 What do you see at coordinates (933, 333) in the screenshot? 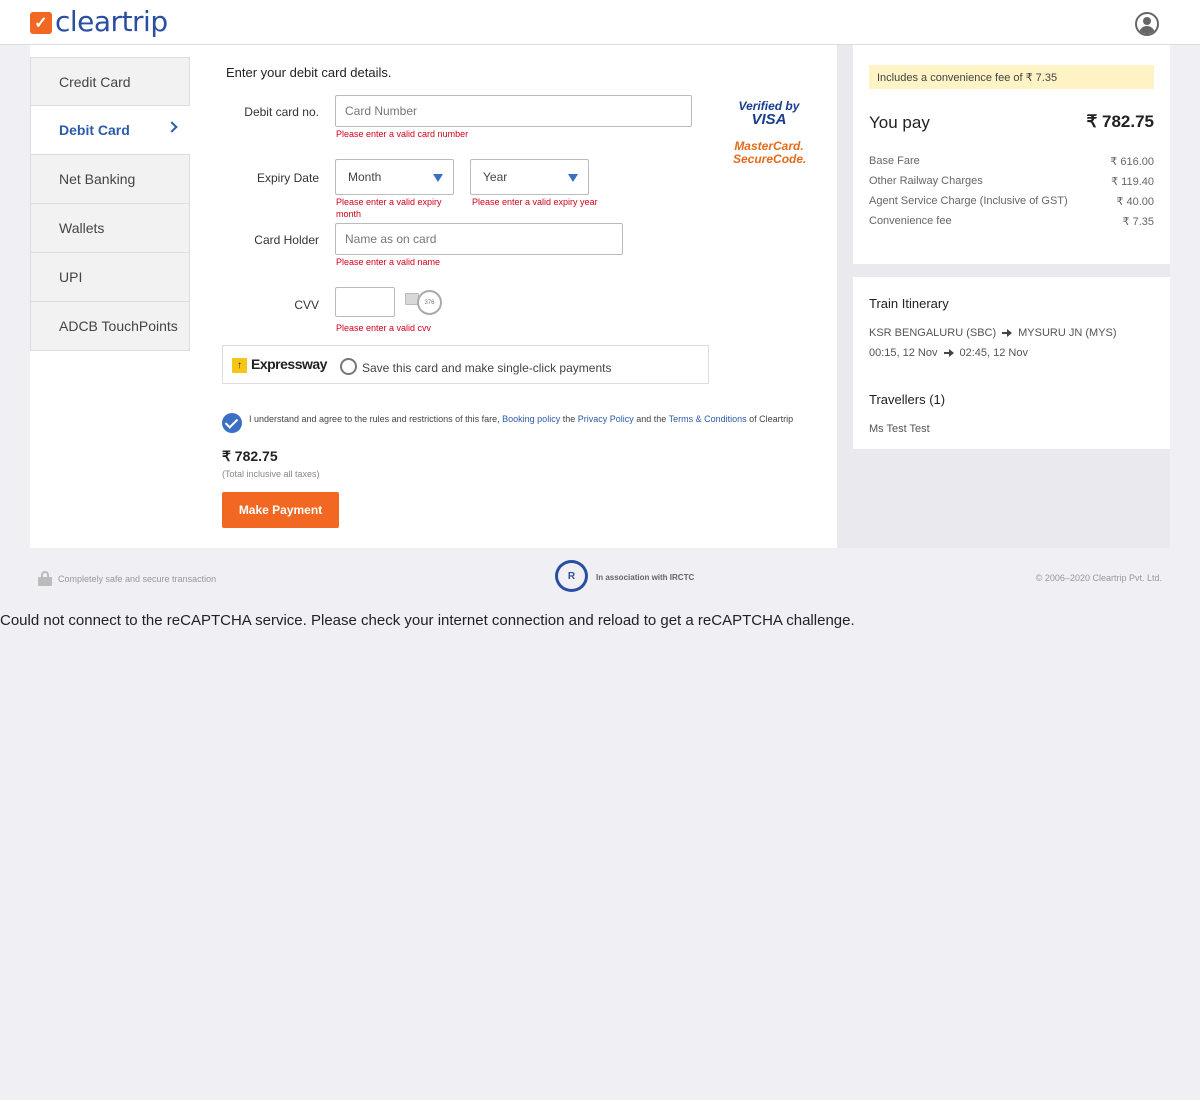
I see `from-station: KSR BENGALURU (SBC)` at bounding box center [933, 333].